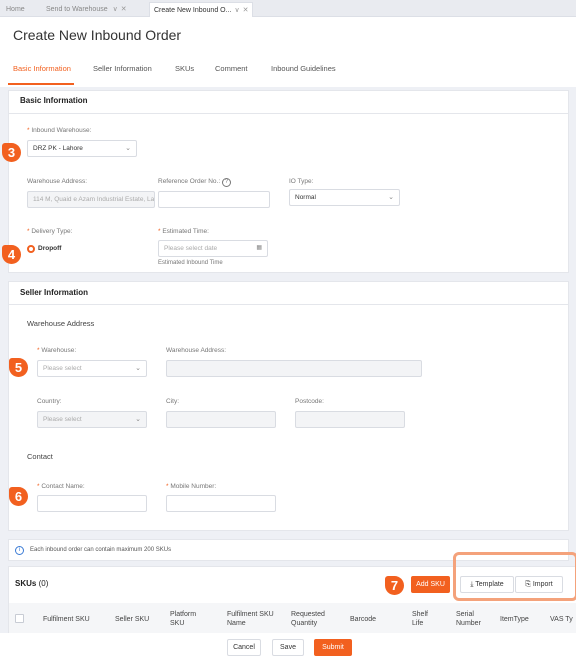 Image resolution: width=576 pixels, height=672 pixels. I want to click on section-title: Seller Information, so click(54, 292).